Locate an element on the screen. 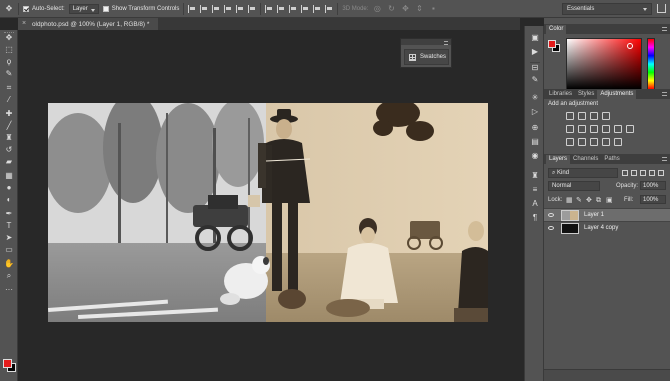 The width and height of the screenshot is (670, 381). filter-shape-icon is located at coordinates (652, 173).